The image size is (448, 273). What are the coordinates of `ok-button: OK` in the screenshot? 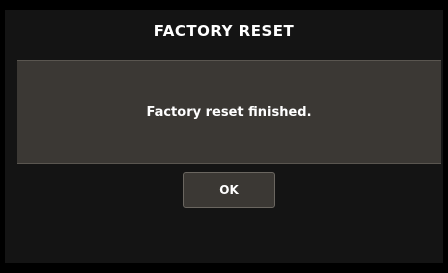 It's located at (229, 190).